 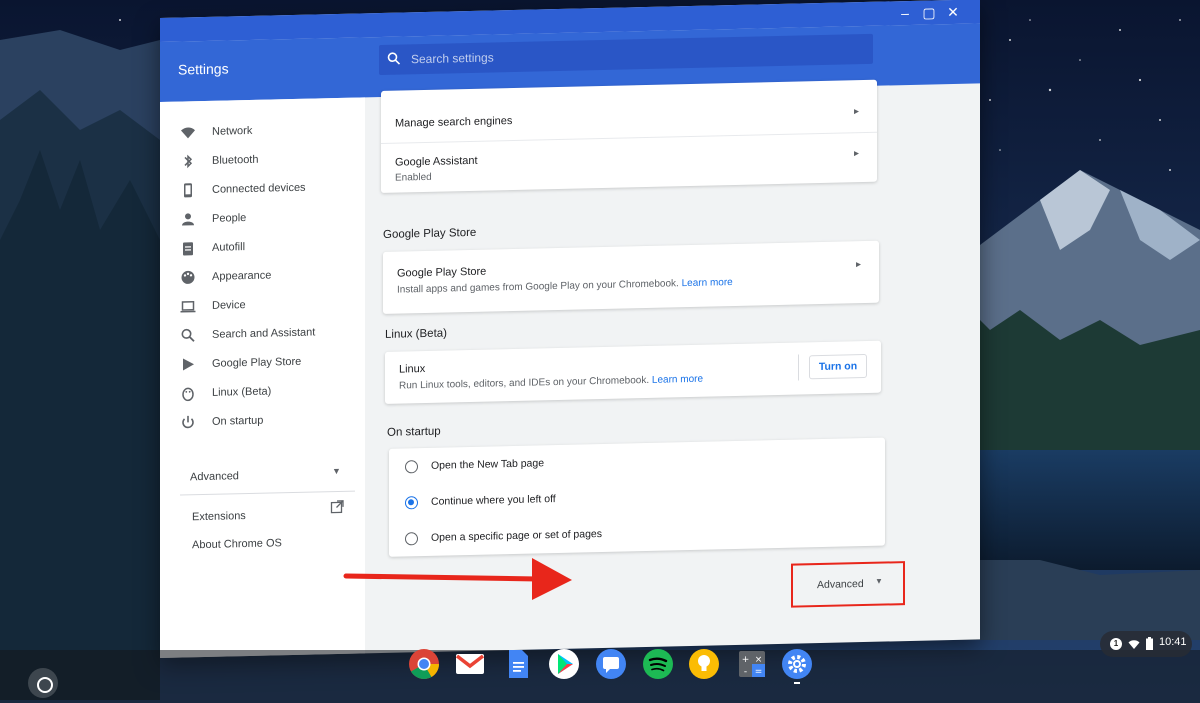 I want to click on power-icon, so click(x=188, y=422).